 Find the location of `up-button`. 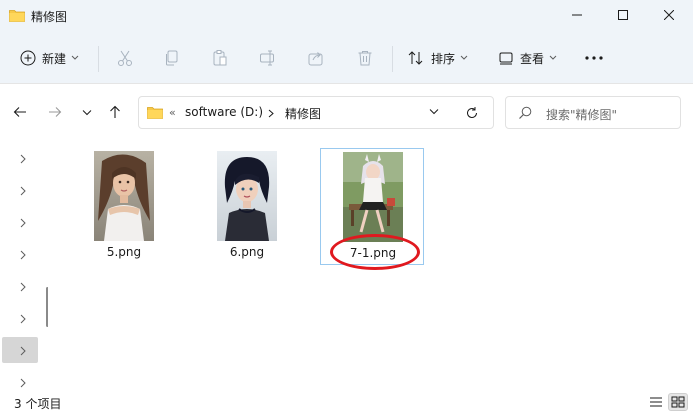

up-button is located at coordinates (115, 112).